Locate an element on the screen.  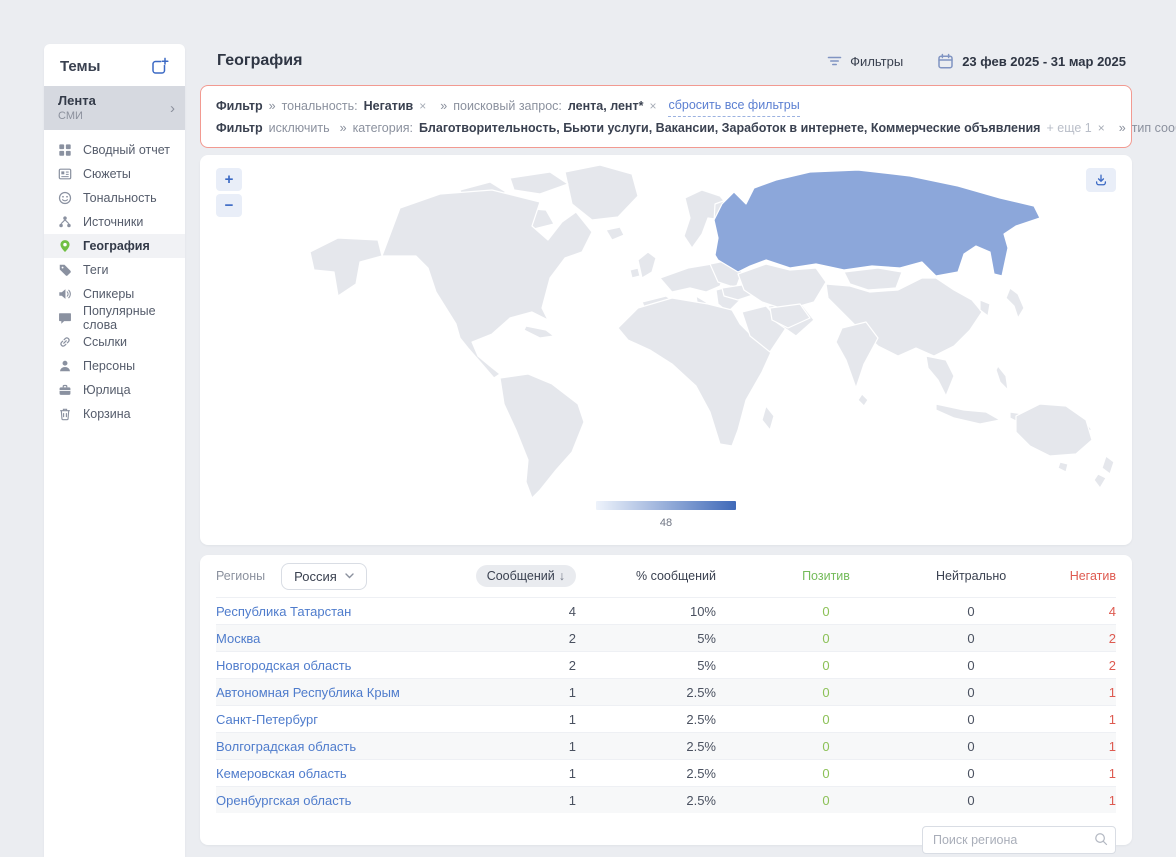
sidebar-item-links: Ссылки is located at coordinates (114, 342).